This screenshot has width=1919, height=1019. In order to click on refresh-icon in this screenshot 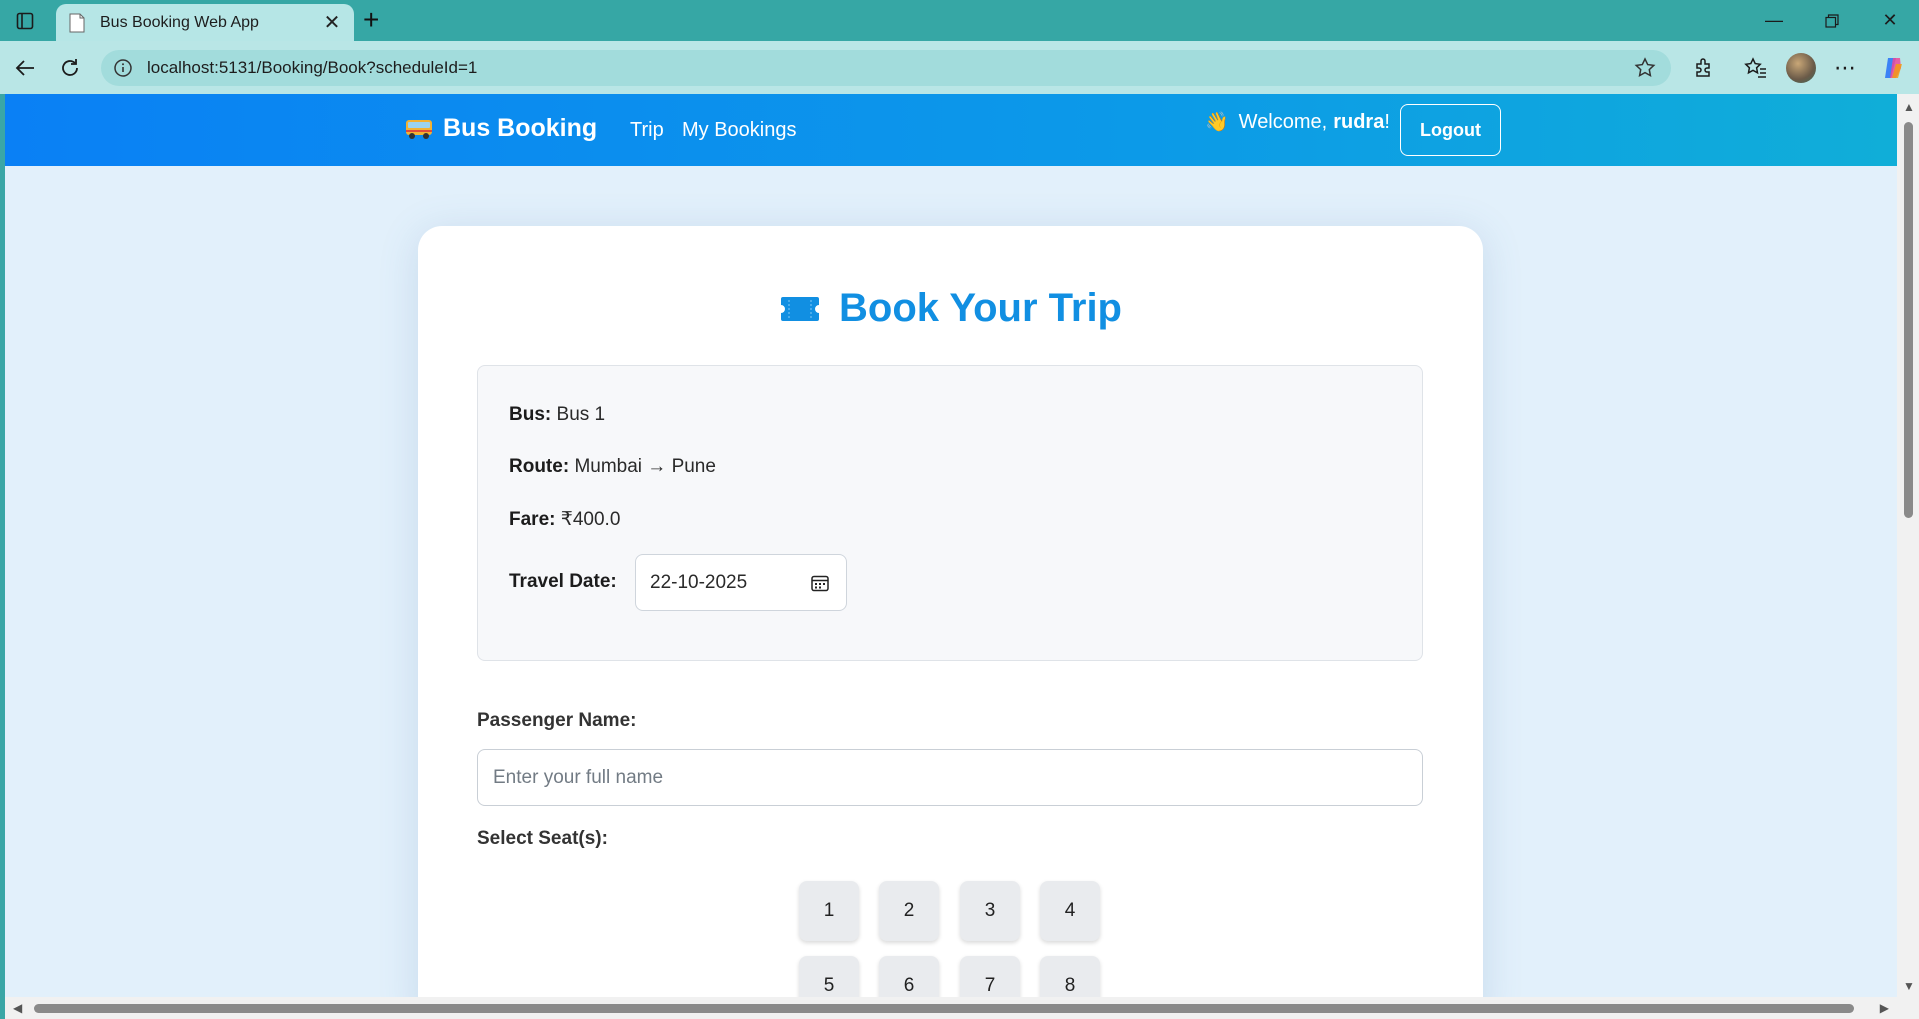, I will do `click(70, 68)`.